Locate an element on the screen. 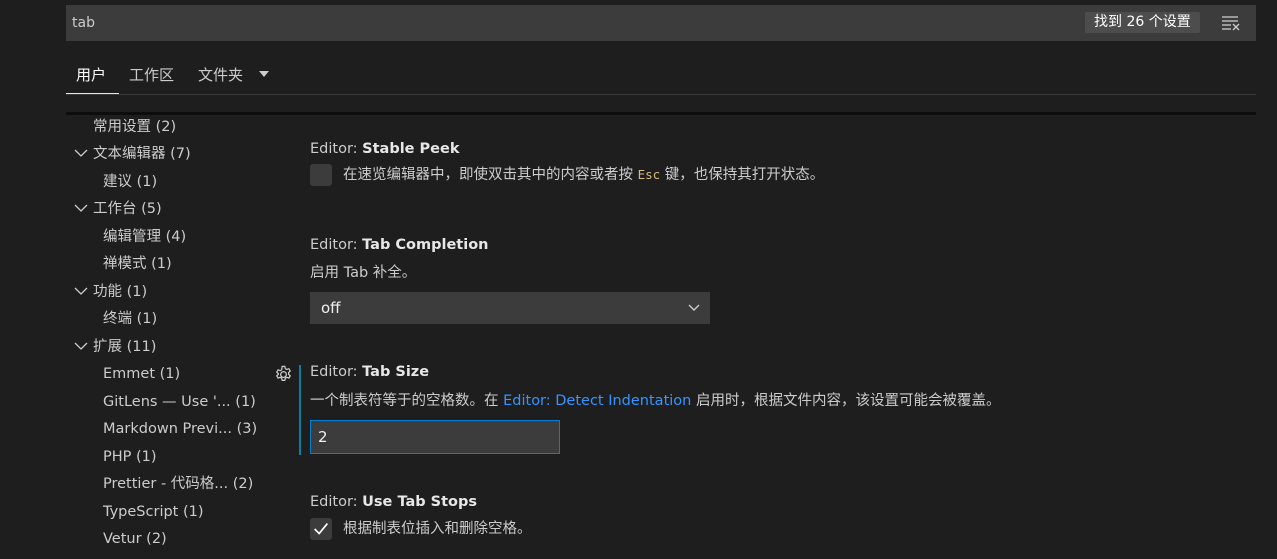 Image resolution: width=1277 pixels, height=559 pixels. toc-item-count: (7) is located at coordinates (180, 154).